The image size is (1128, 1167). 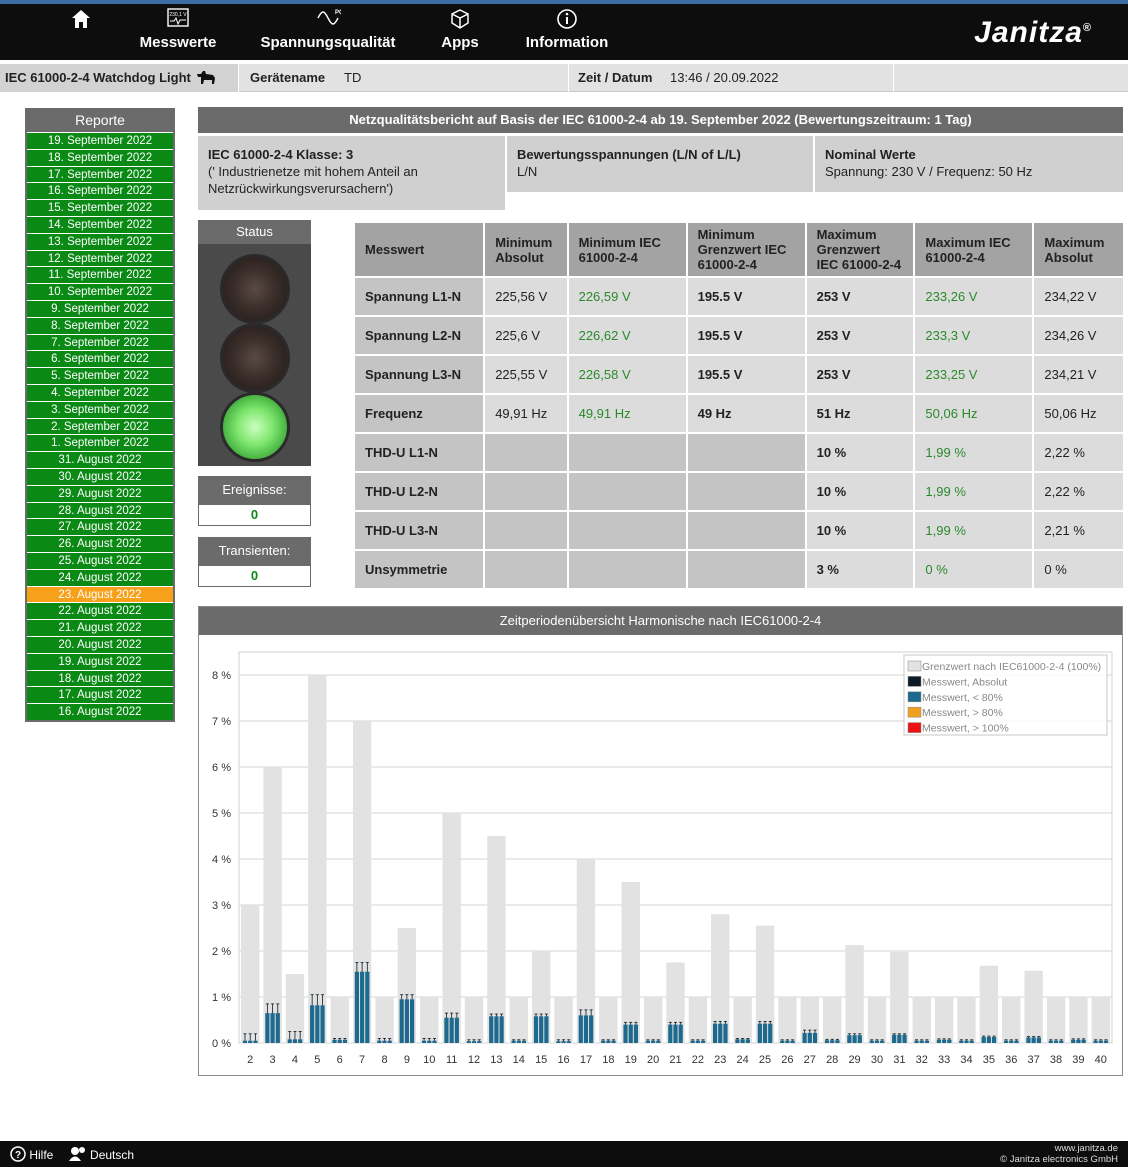 What do you see at coordinates (100, 275) in the screenshot?
I see `report-item: 11. September 2022` at bounding box center [100, 275].